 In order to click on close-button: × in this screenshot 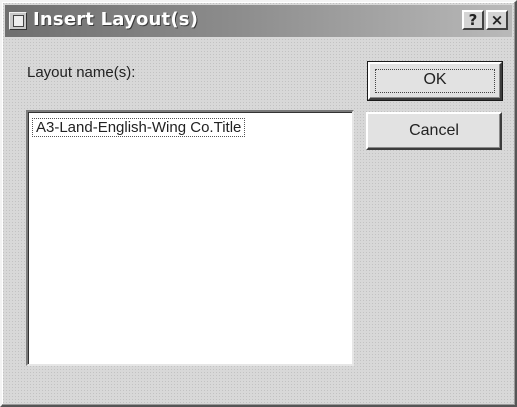, I will do `click(497, 20)`.